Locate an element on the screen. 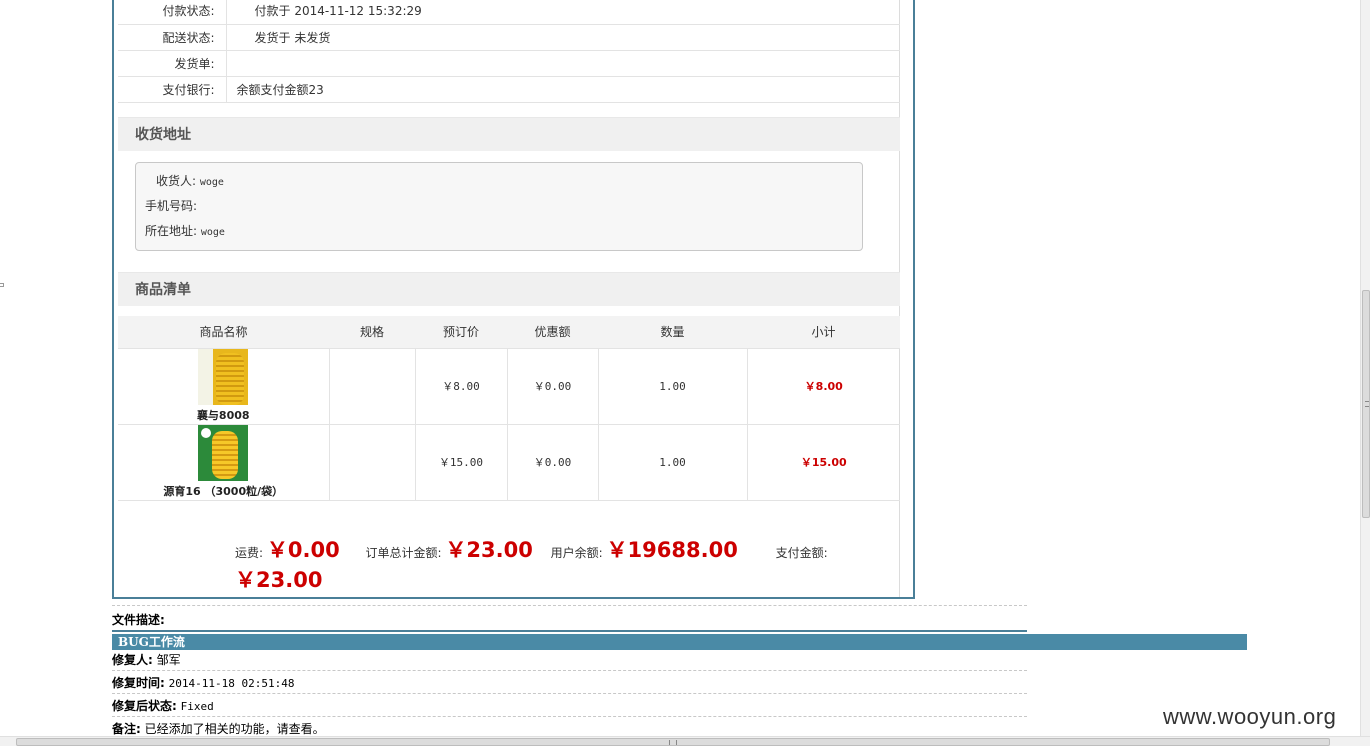  horizontal-scrollbar-thumb is located at coordinates (673, 742).